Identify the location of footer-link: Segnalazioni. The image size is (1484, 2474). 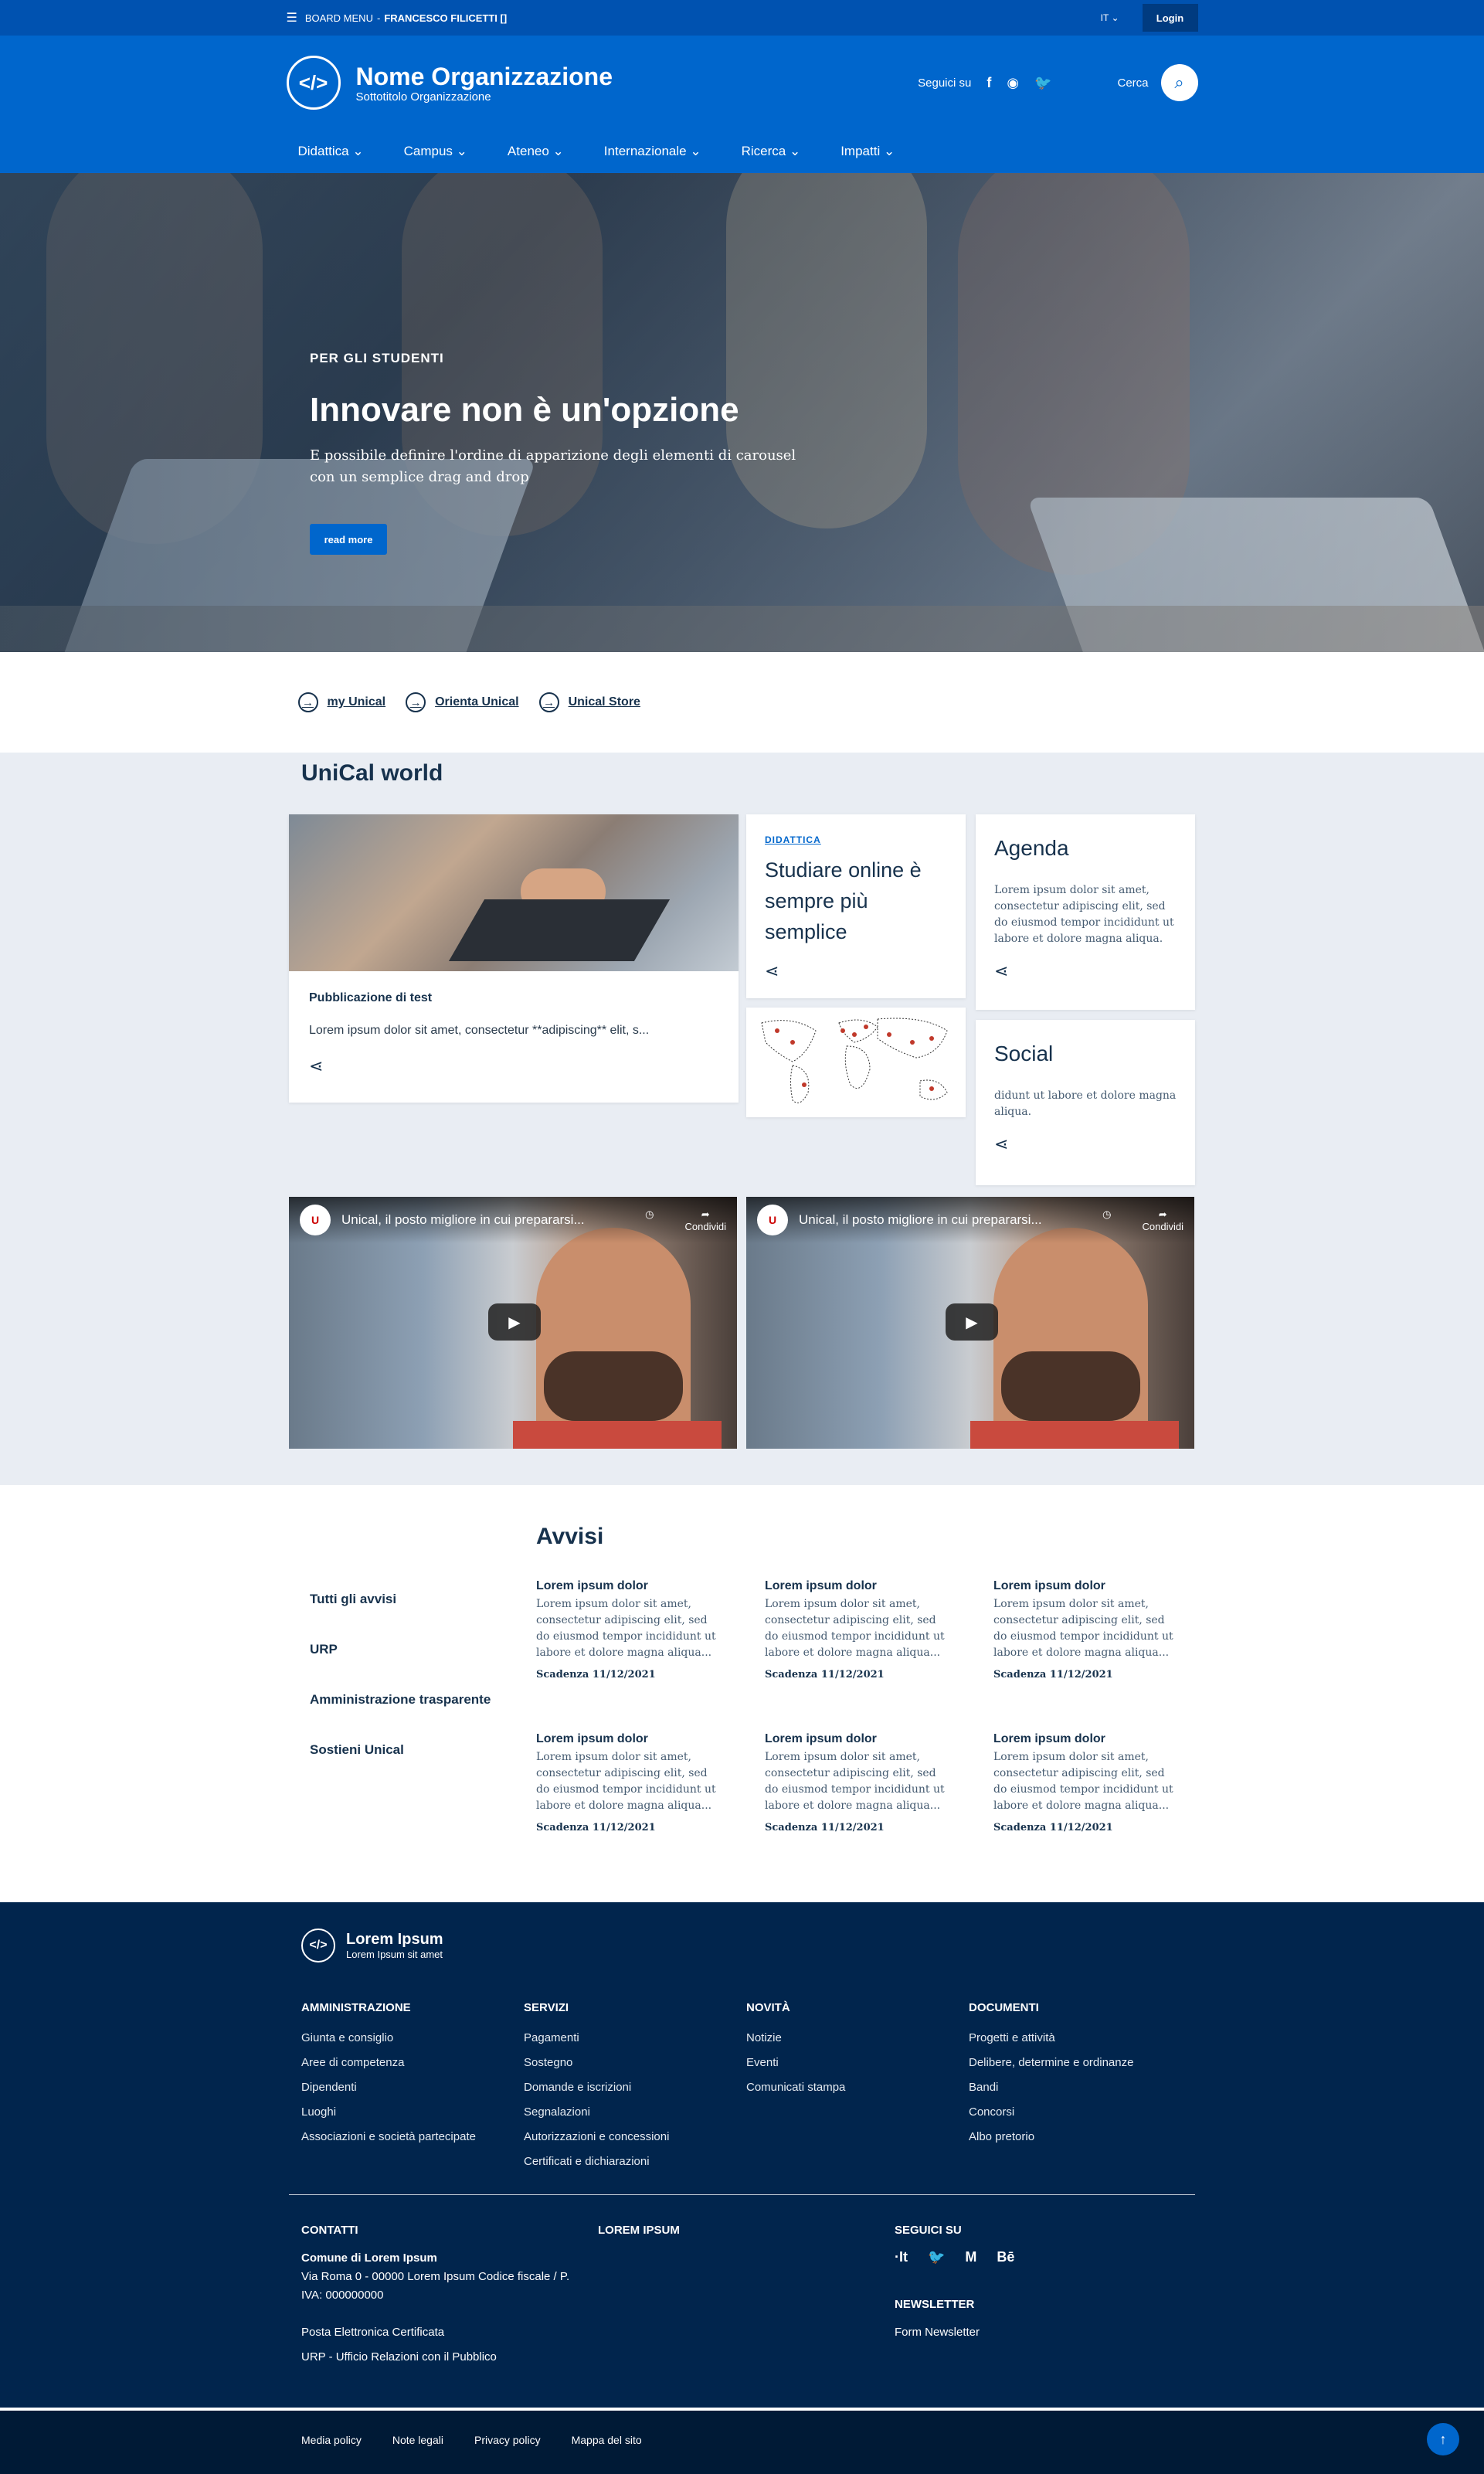
(624, 2117).